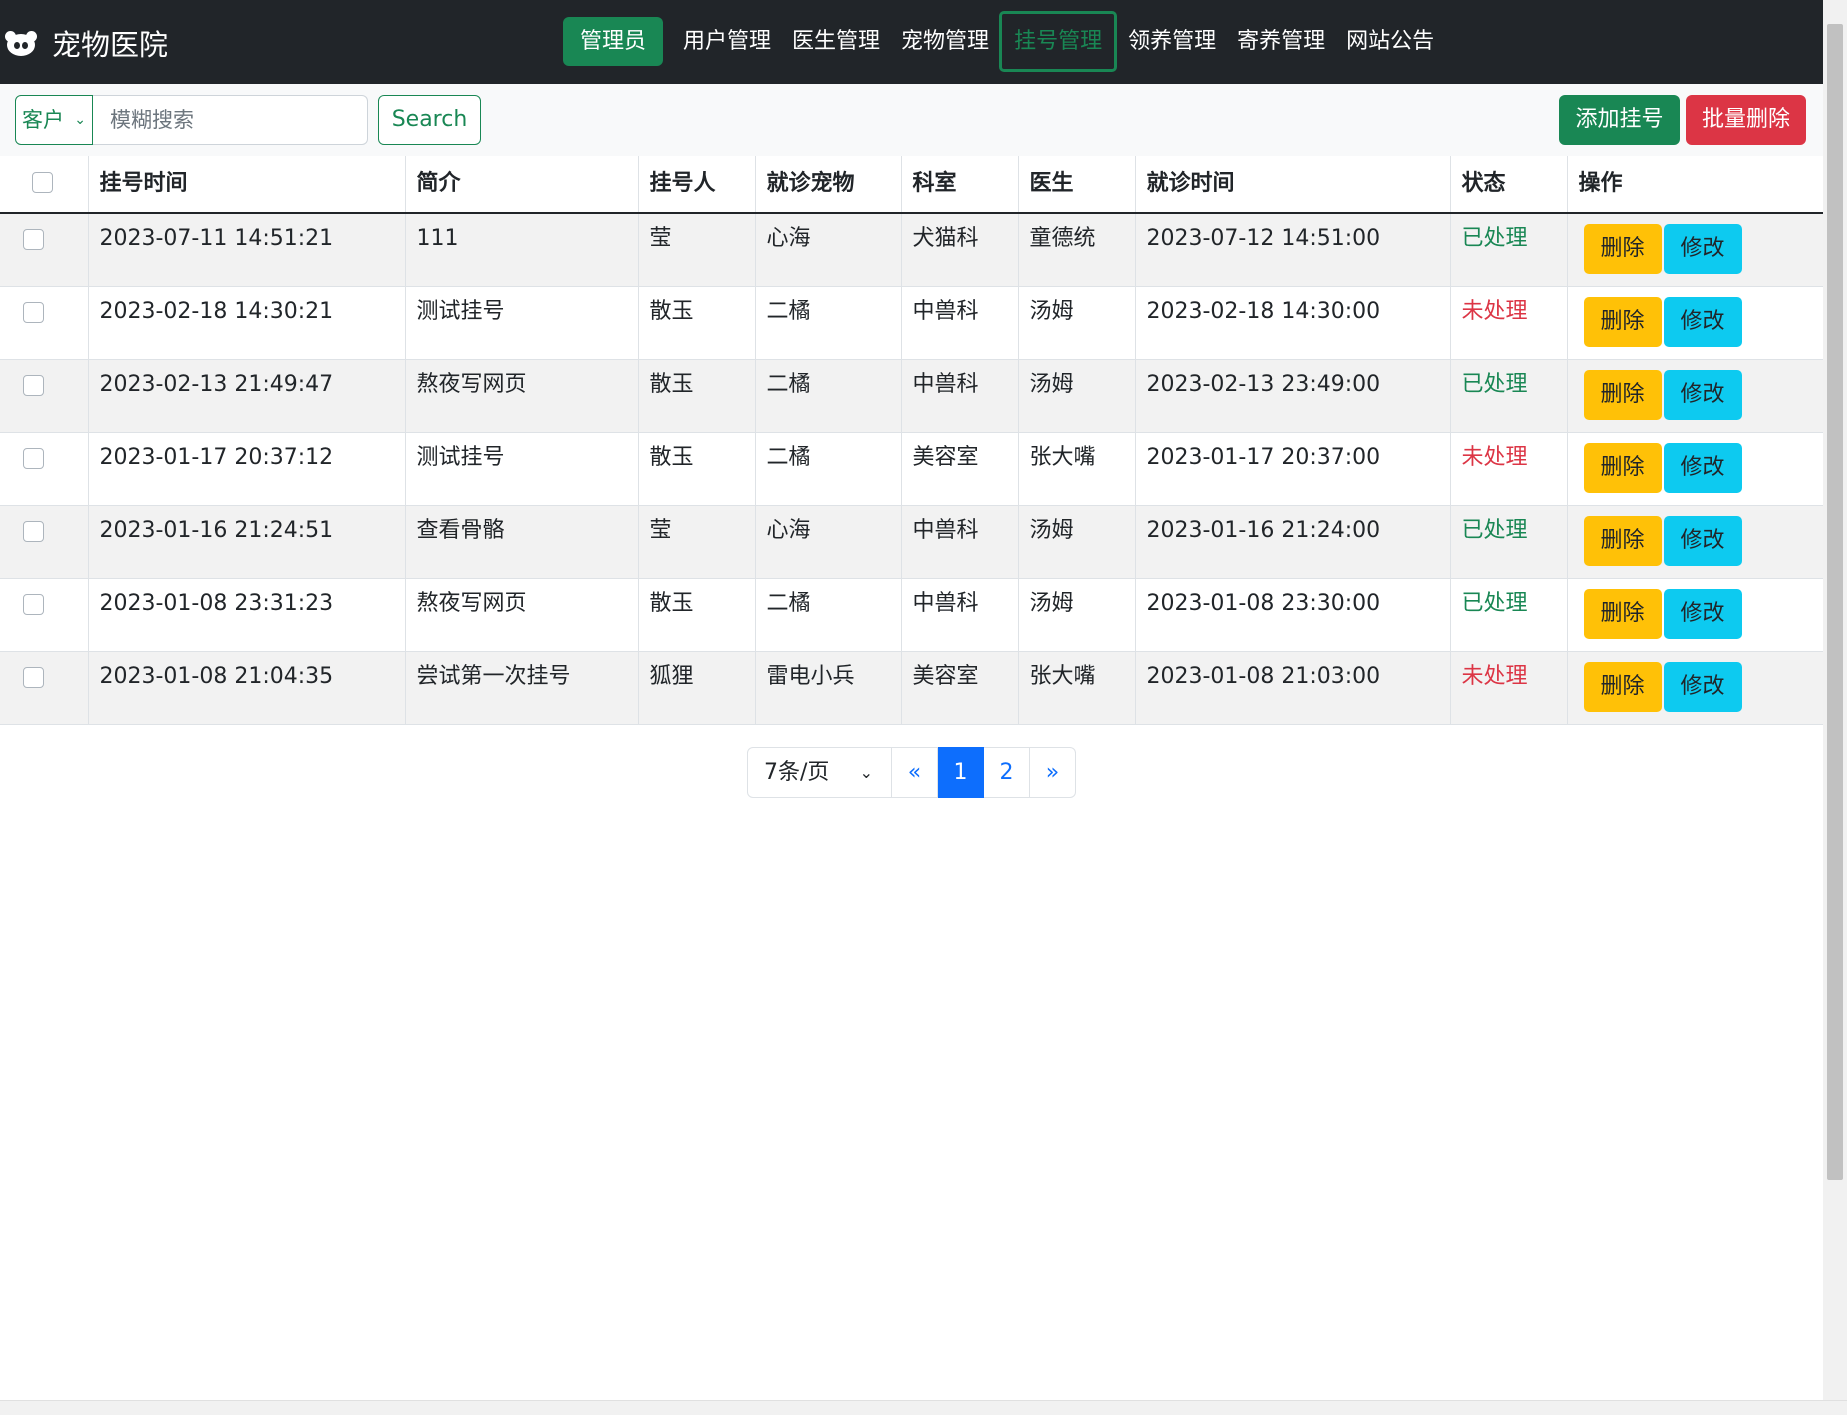  I want to click on cell-visit-time: 2023-01-16 21:24:00, so click(1292, 542).